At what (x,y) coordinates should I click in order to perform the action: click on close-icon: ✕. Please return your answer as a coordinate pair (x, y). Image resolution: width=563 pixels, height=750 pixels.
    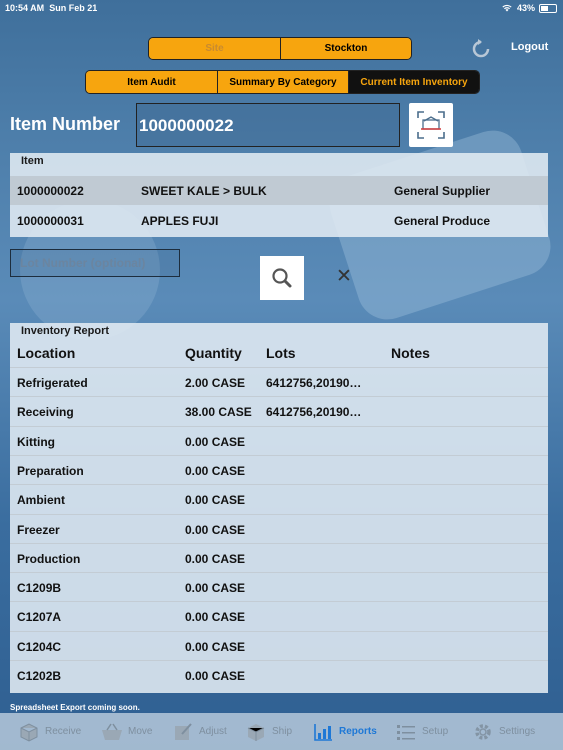
    Looking at the image, I should click on (344, 277).